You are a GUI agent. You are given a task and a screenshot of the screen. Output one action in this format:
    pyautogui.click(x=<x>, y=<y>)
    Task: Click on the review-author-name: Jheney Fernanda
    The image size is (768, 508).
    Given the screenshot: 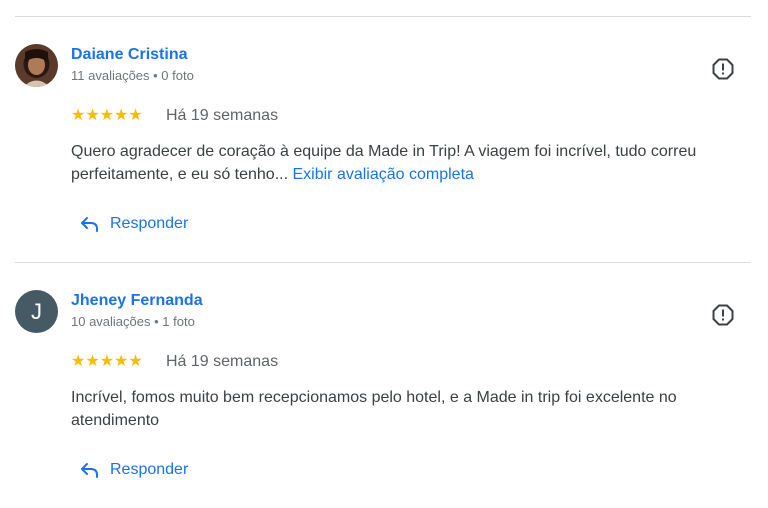 What is the action you would take?
    pyautogui.click(x=137, y=301)
    